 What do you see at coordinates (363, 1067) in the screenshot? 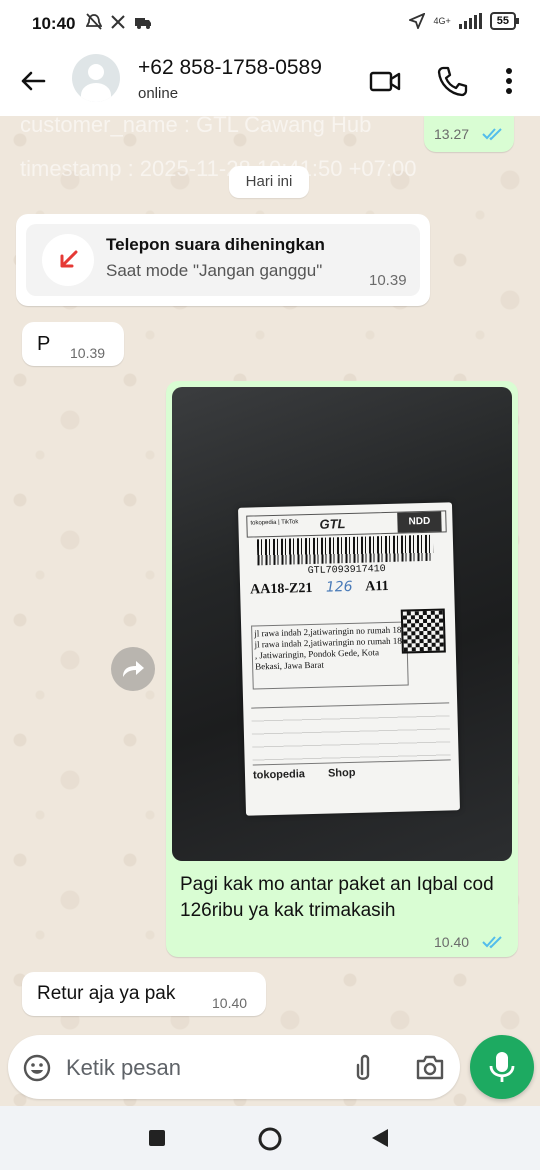
I see `attach-icon` at bounding box center [363, 1067].